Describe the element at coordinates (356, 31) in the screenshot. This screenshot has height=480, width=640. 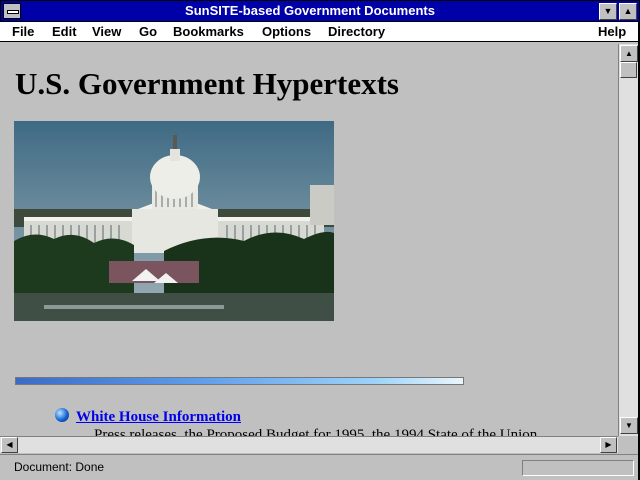
I see `menu-directory: Directory` at that location.